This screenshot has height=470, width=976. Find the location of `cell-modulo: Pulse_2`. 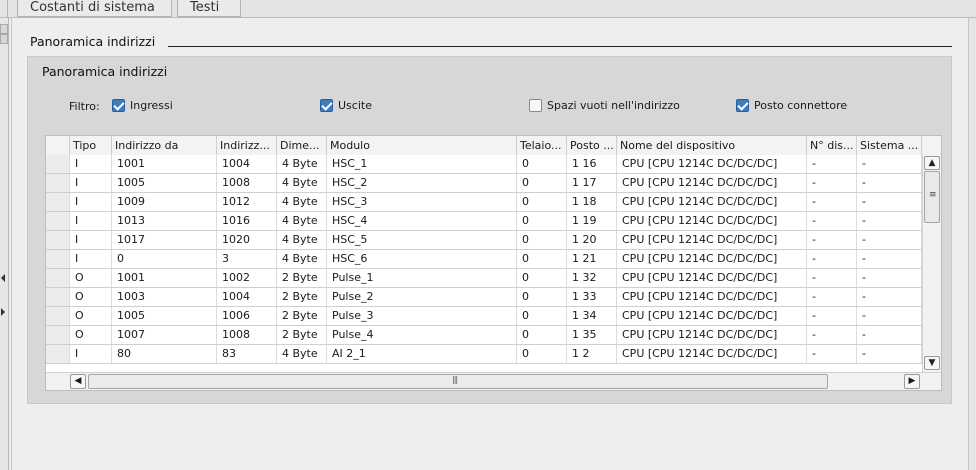

cell-modulo: Pulse_2 is located at coordinates (422, 297).